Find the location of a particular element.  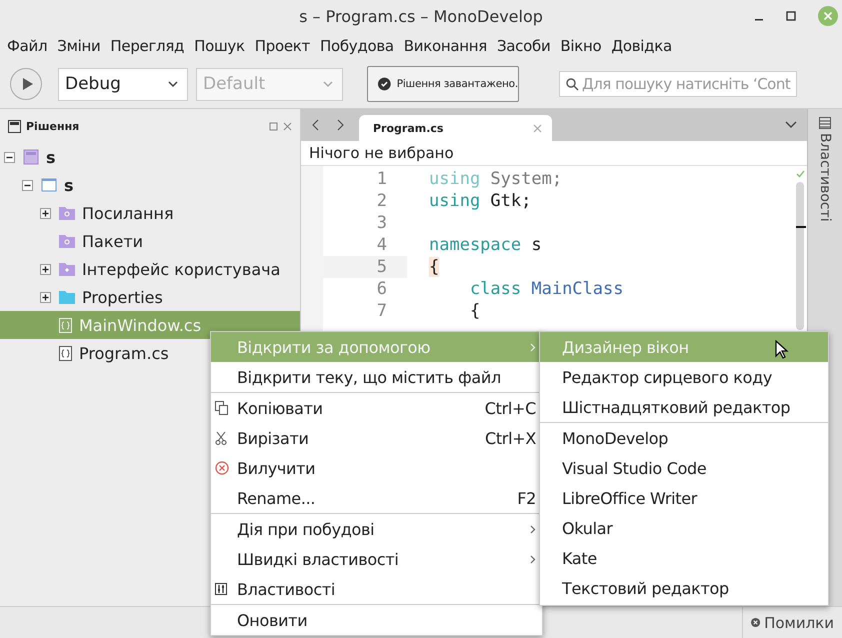

line-number: 1 is located at coordinates (382, 179).